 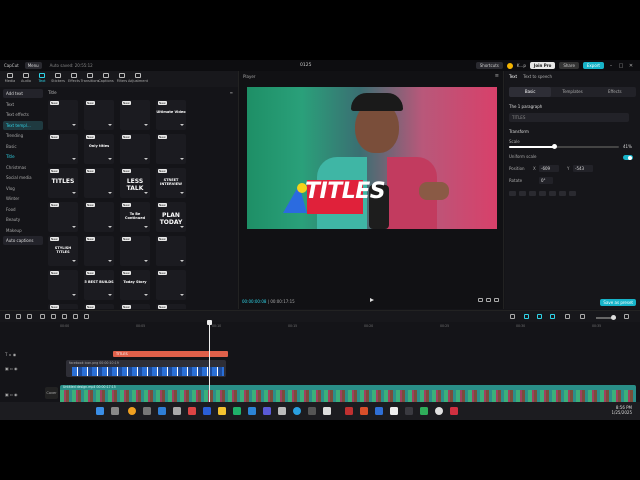 I want to click on tab-stickers: Stickers, so click(x=58, y=79).